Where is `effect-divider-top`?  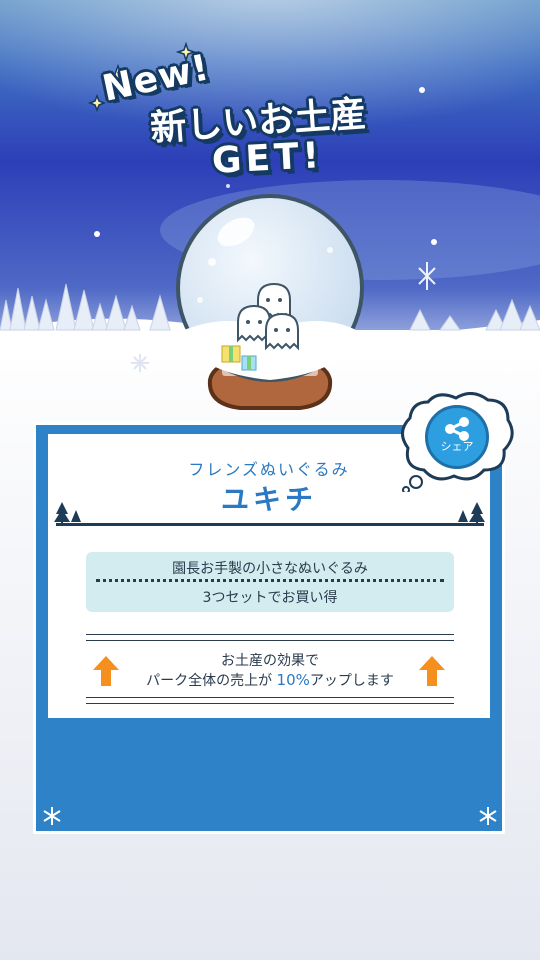 effect-divider-top is located at coordinates (270, 634).